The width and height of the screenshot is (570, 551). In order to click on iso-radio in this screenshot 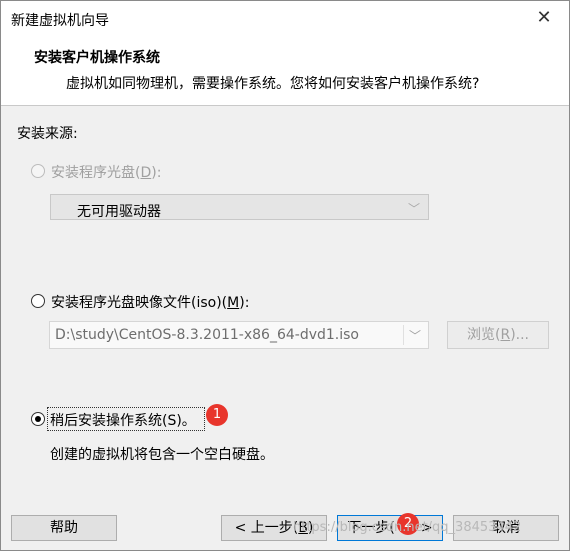, I will do `click(38, 301)`.